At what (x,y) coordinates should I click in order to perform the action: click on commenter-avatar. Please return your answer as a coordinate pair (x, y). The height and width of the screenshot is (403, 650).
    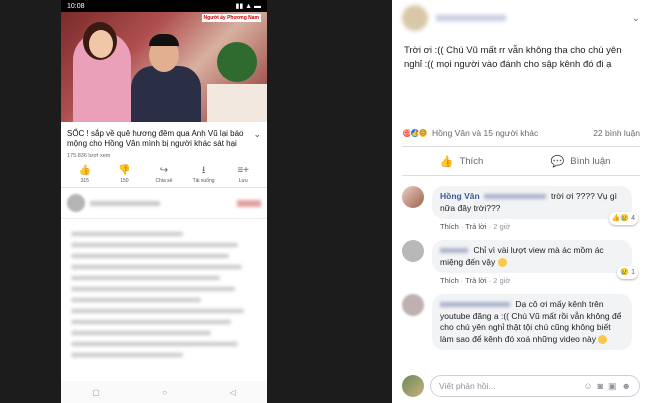
    Looking at the image, I should click on (413, 197).